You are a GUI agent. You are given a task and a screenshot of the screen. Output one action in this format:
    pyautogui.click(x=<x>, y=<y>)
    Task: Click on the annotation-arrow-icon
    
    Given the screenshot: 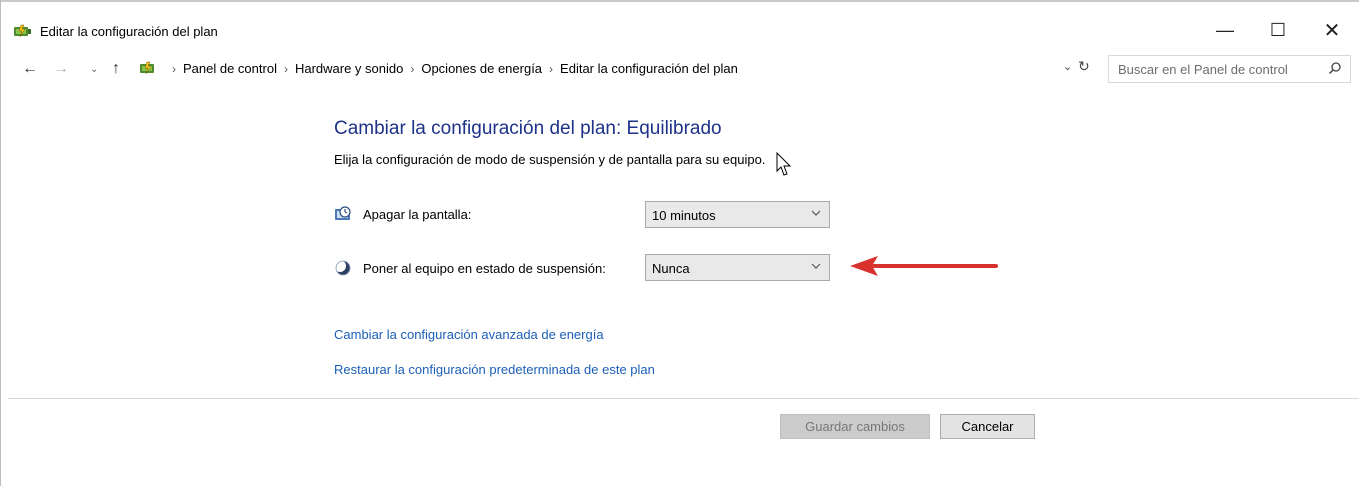 What is the action you would take?
    pyautogui.click(x=924, y=266)
    